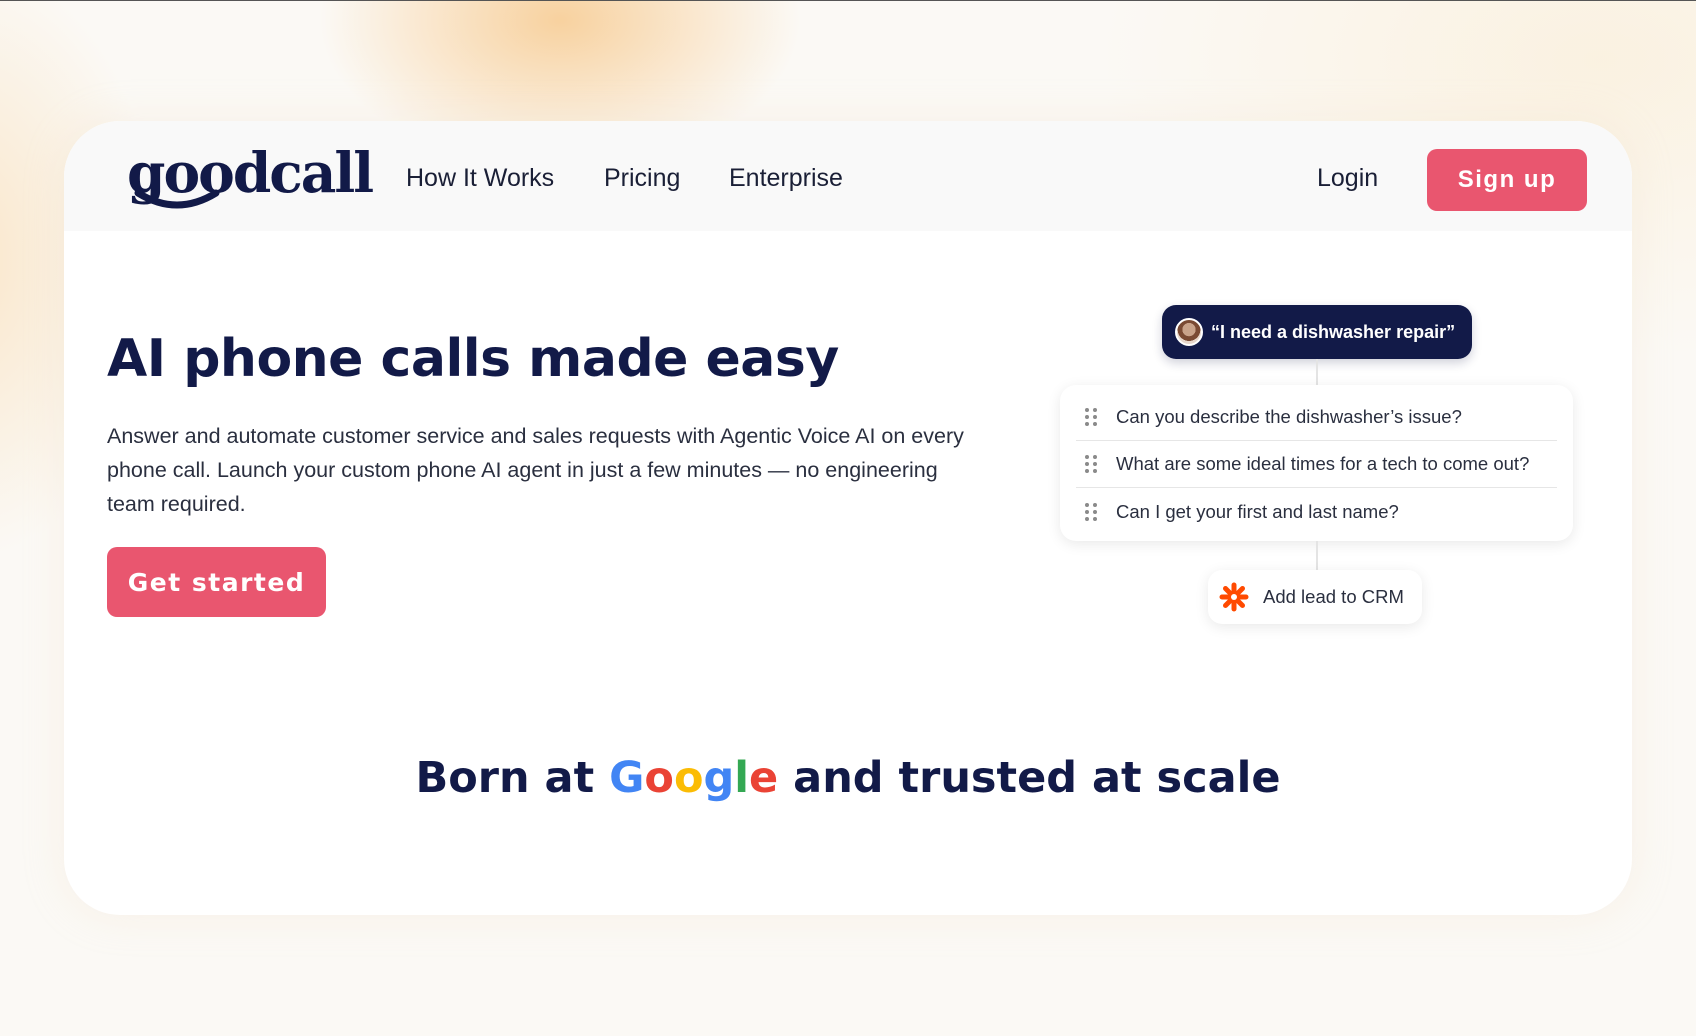  Describe the element at coordinates (473, 359) in the screenshot. I see `hero-title: AI phone calls made easy` at that location.